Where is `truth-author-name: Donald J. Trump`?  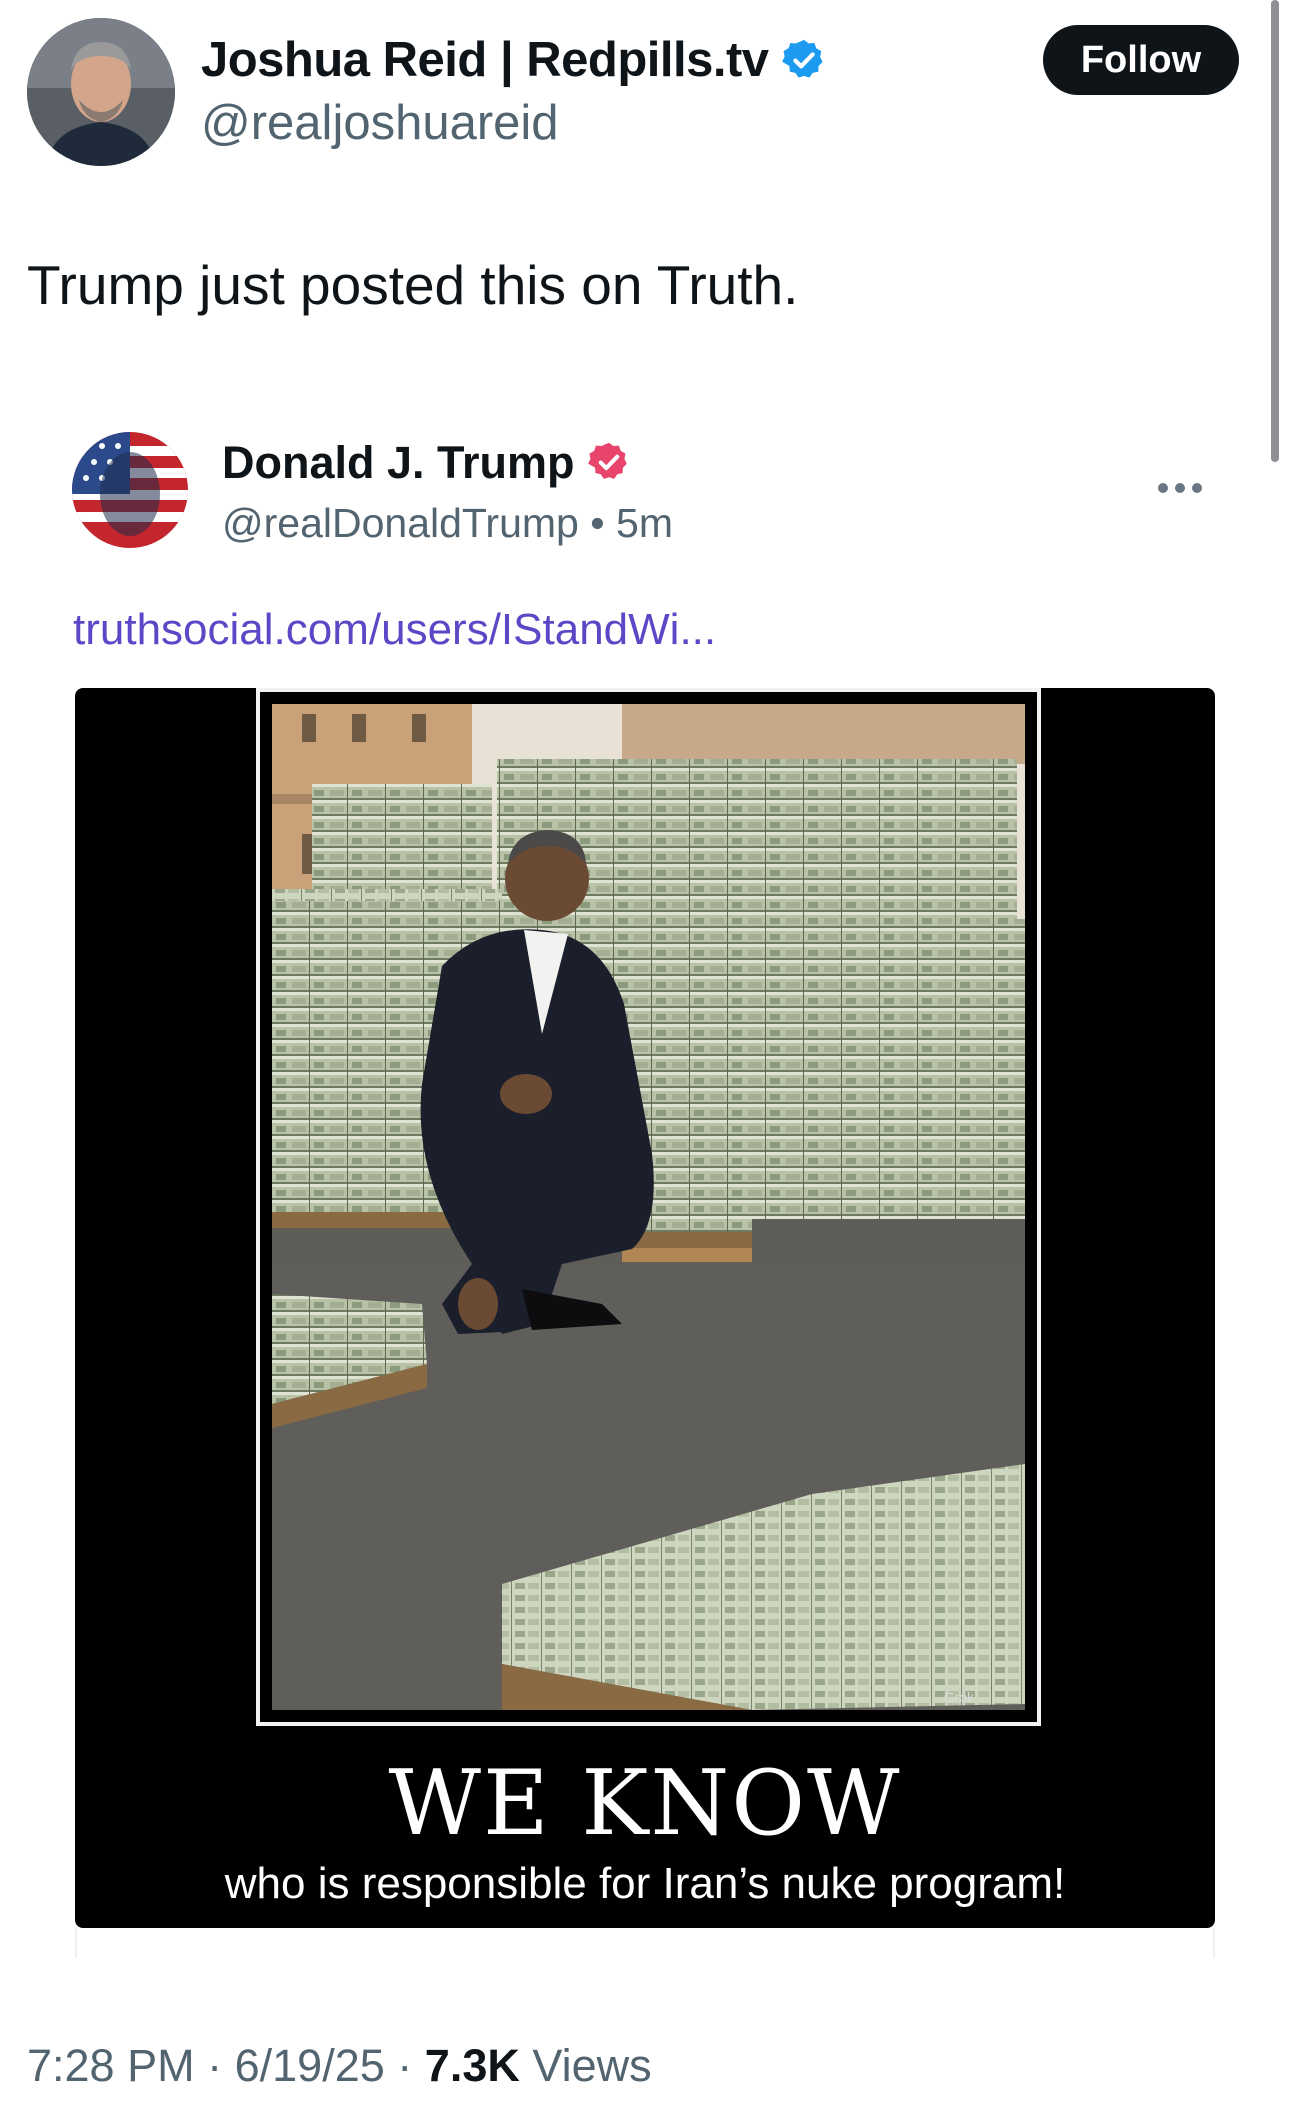 truth-author-name: Donald J. Trump is located at coordinates (427, 463).